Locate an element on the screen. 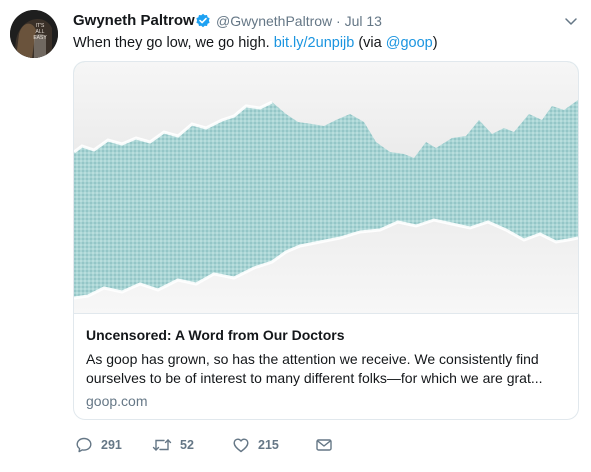  like-button: 215 is located at coordinates (255, 445).